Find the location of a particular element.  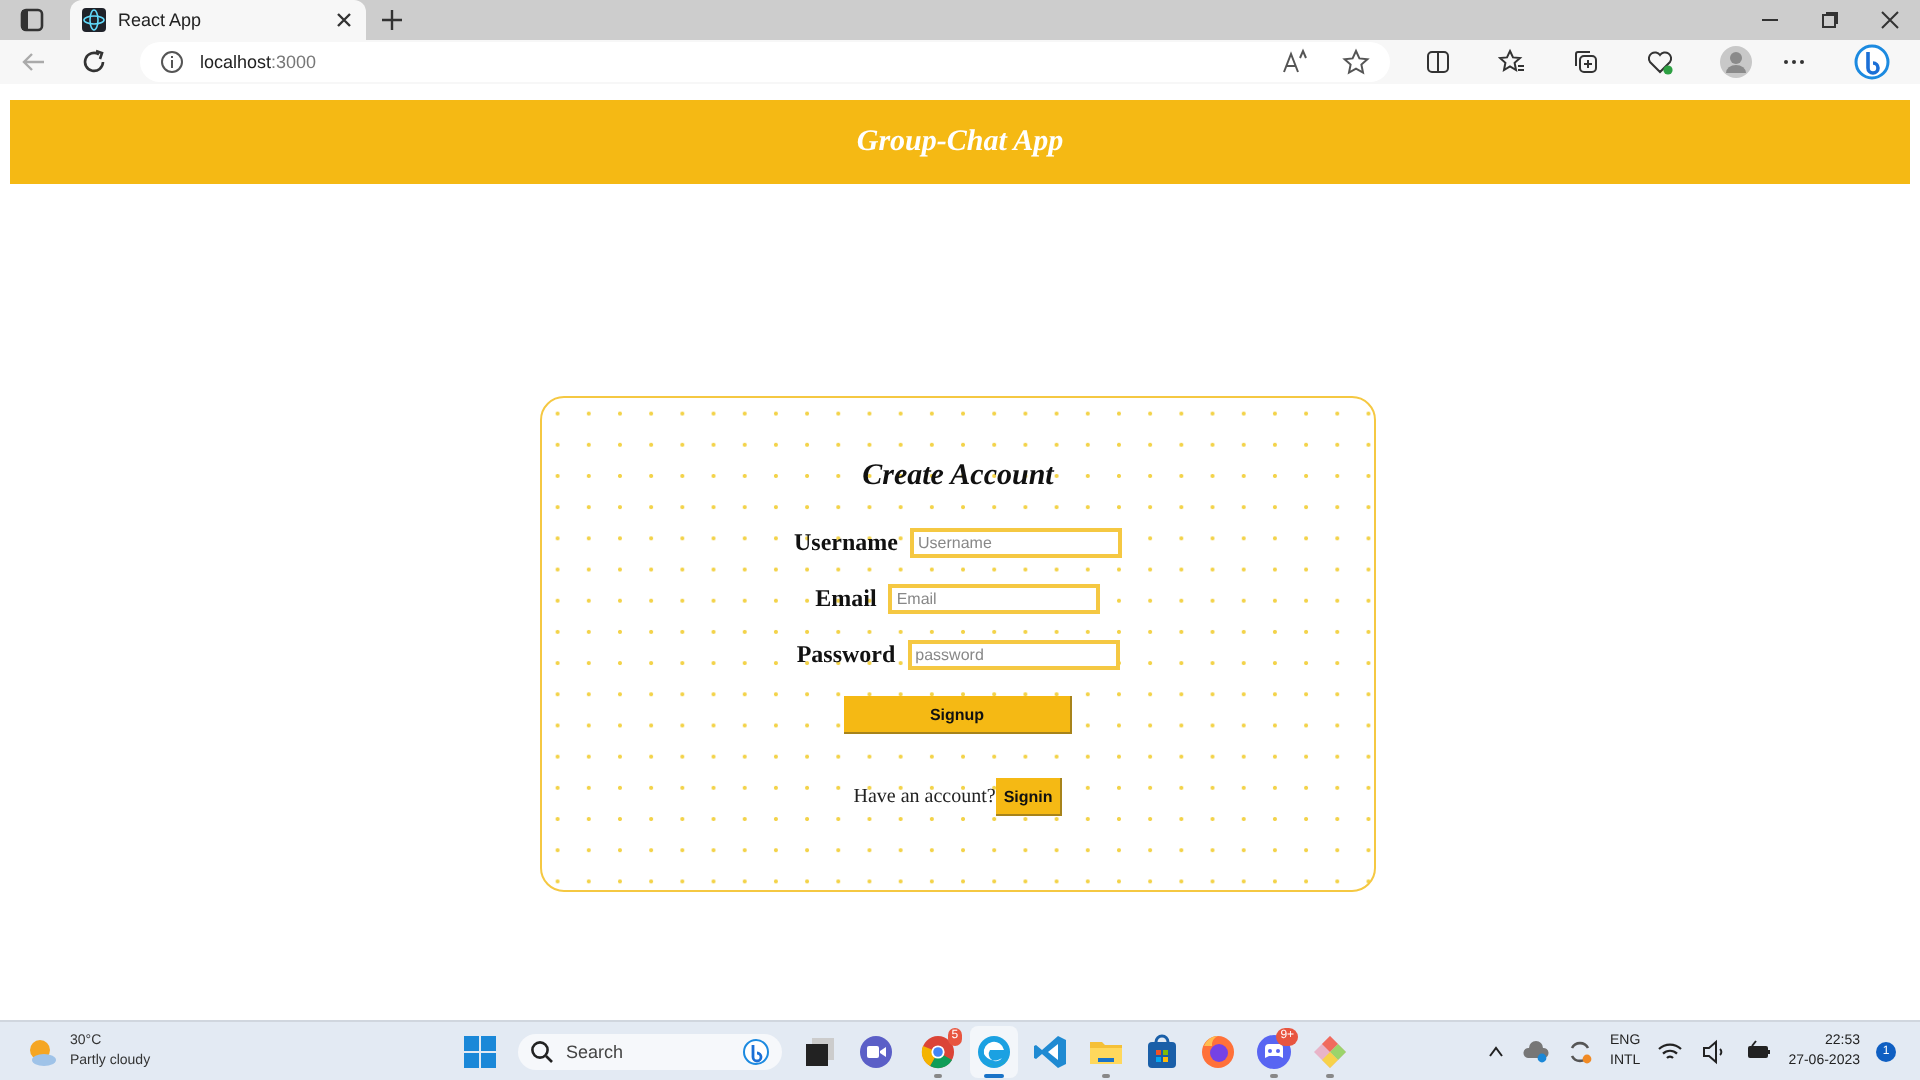

input-field: password is located at coordinates (1013, 655).